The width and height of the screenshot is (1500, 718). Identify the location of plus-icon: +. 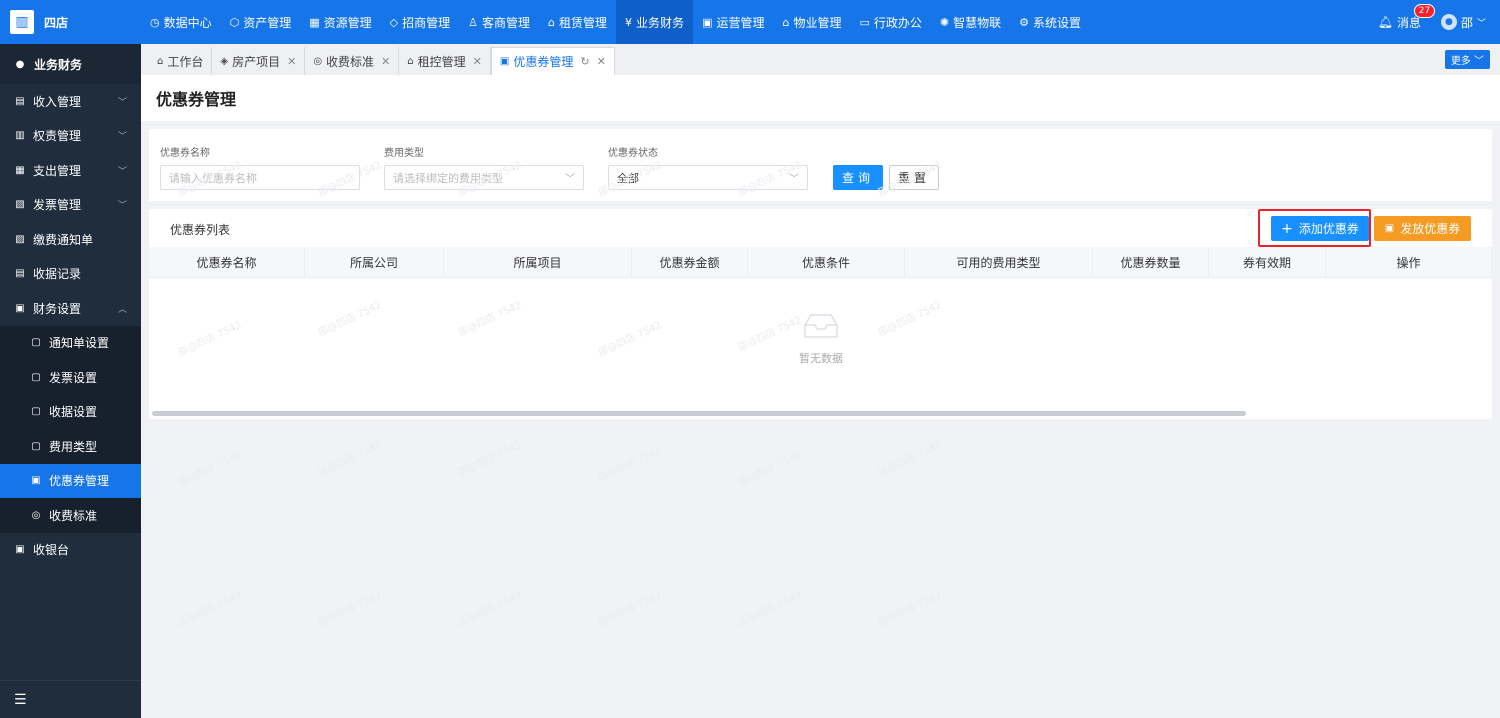
(1287, 228).